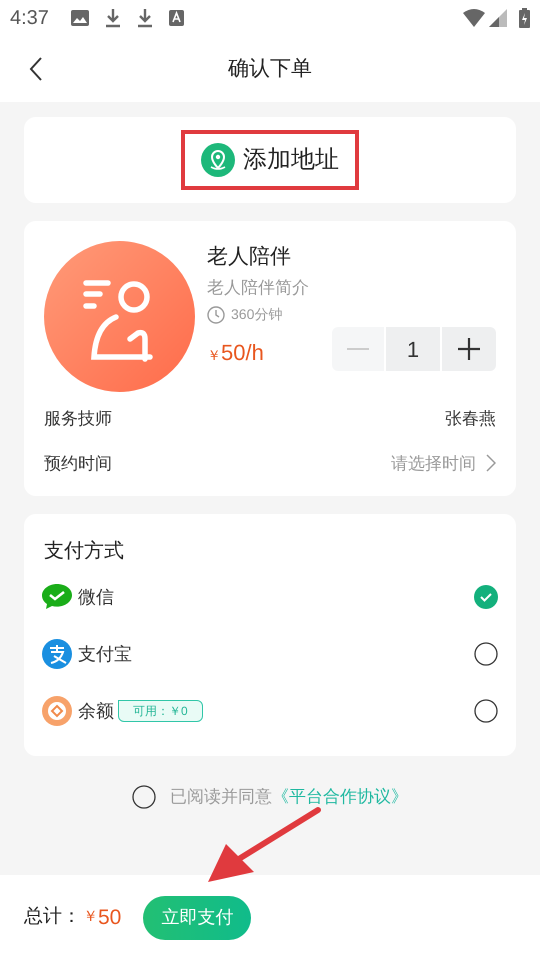 The height and width of the screenshot is (960, 540). I want to click on wallet-coin-icon, so click(57, 711).